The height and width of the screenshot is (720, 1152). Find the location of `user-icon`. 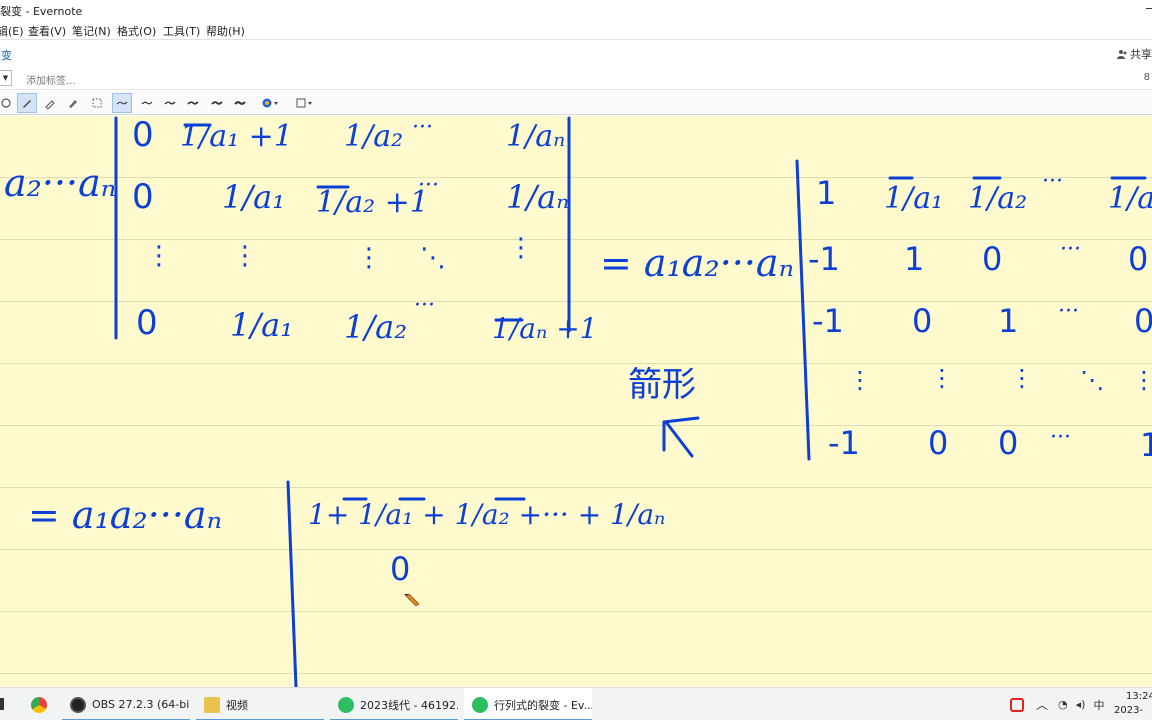

user-icon is located at coordinates (1122, 54).